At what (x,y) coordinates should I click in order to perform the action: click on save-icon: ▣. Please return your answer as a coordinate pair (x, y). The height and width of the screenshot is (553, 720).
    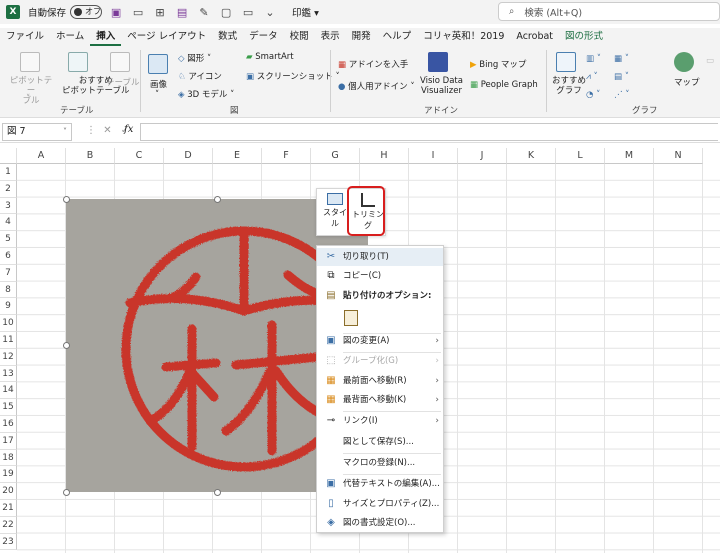
    Looking at the image, I should click on (116, 12).